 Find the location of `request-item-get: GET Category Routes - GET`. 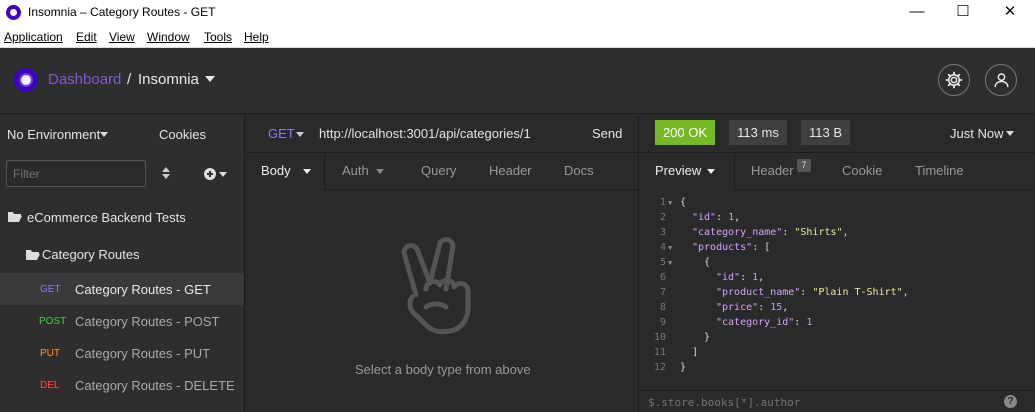

request-item-get: GET Category Routes - GET is located at coordinates (122, 289).